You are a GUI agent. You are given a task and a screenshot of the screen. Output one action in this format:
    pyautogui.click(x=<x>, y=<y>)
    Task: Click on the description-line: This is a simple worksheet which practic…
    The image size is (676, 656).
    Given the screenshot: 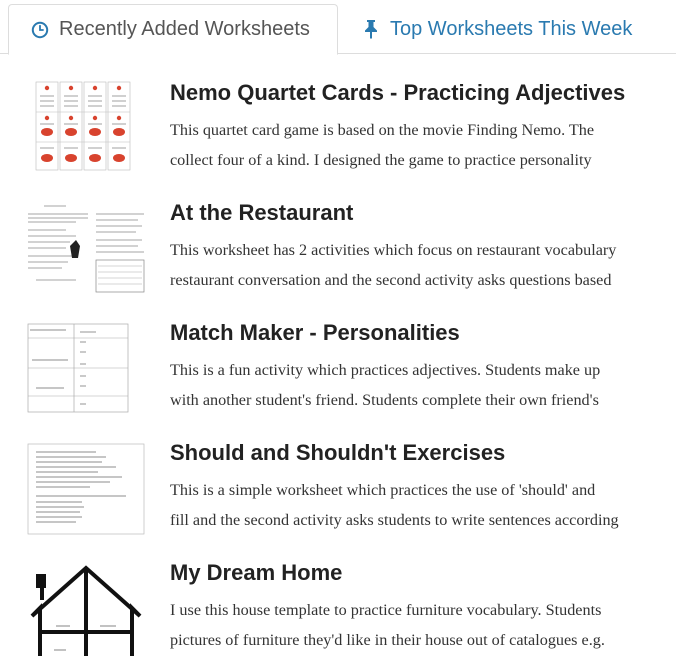 What is the action you would take?
    pyautogui.click(x=383, y=490)
    